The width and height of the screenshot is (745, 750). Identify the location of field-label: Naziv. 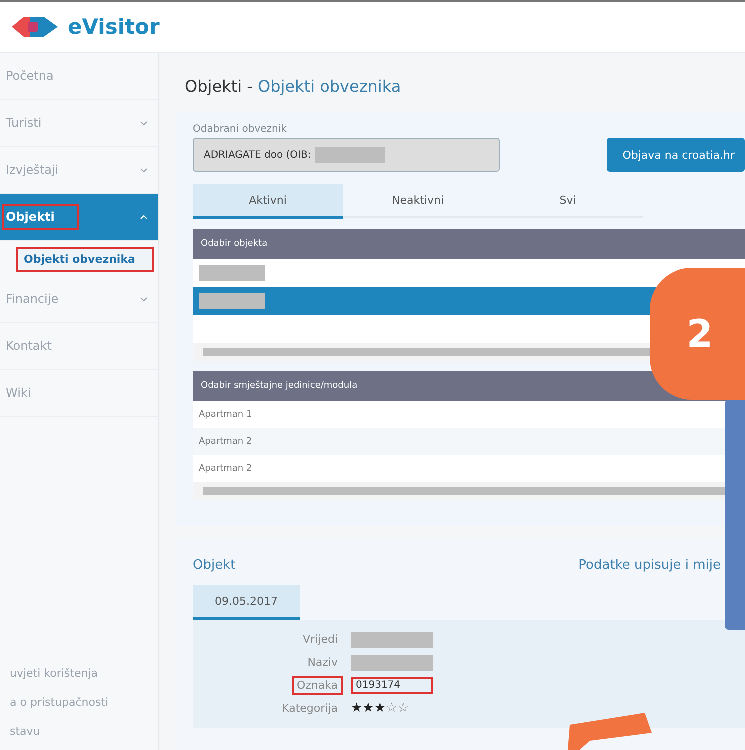
(322, 663).